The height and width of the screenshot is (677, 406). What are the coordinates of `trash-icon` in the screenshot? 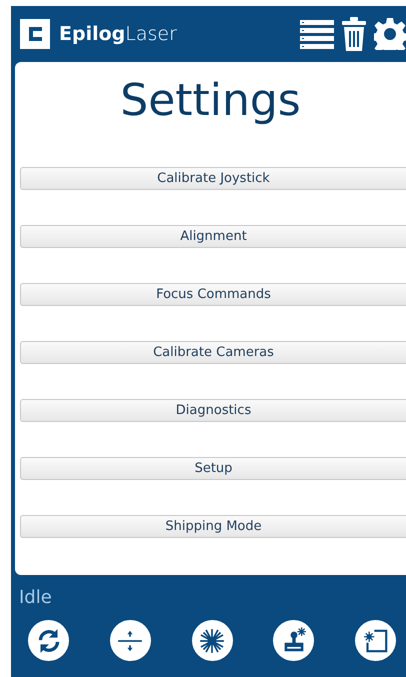 It's located at (354, 34).